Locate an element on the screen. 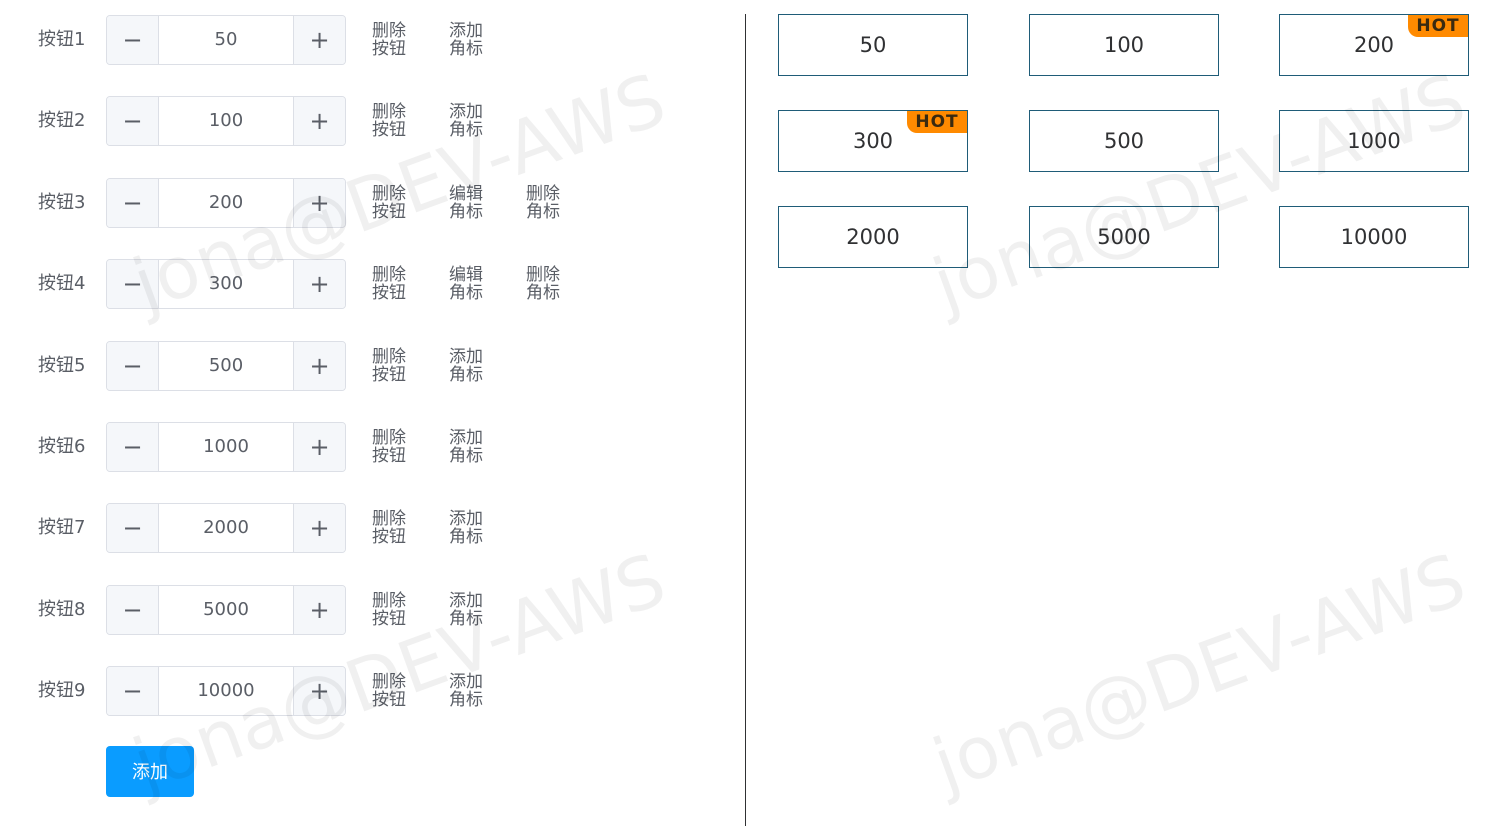 Image resolution: width=1490 pixels, height=834 pixels. preview-button: 100 is located at coordinates (1124, 45).